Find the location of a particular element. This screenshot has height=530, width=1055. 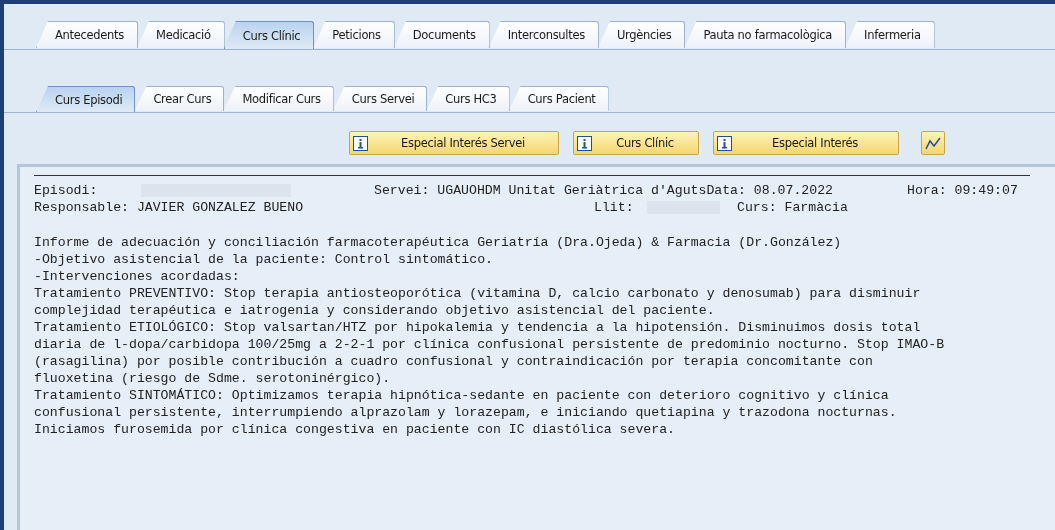

report-line: -Intervenciones acordadas: is located at coordinates (137, 276).